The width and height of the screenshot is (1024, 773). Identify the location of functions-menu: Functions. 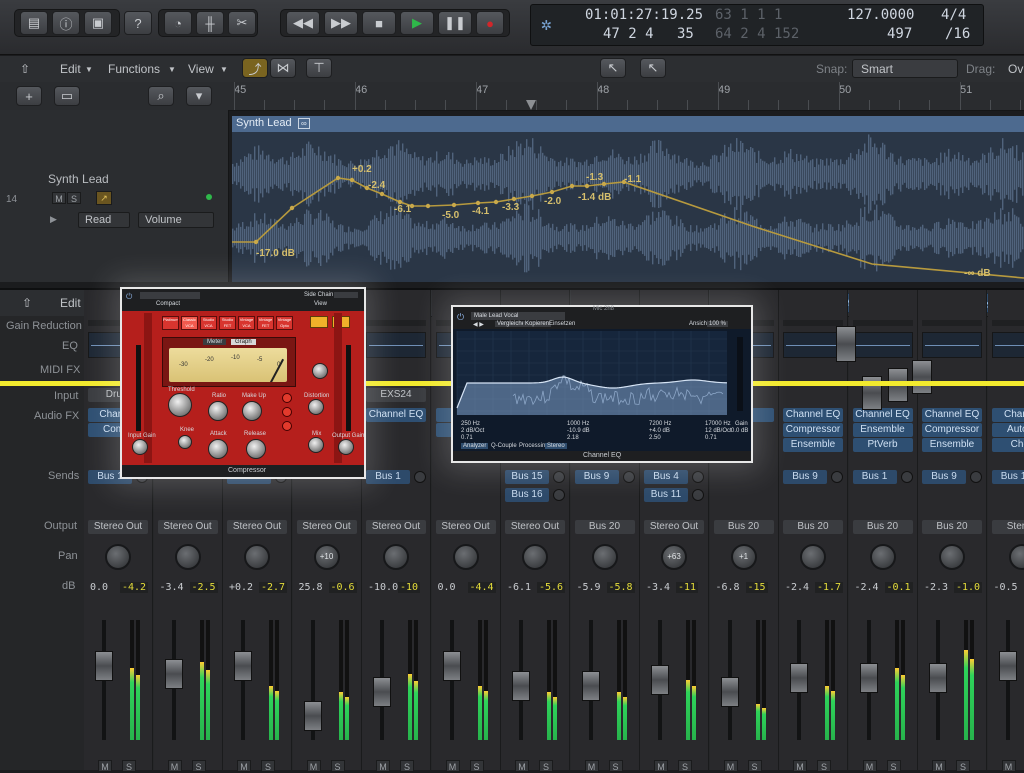
(134, 69).